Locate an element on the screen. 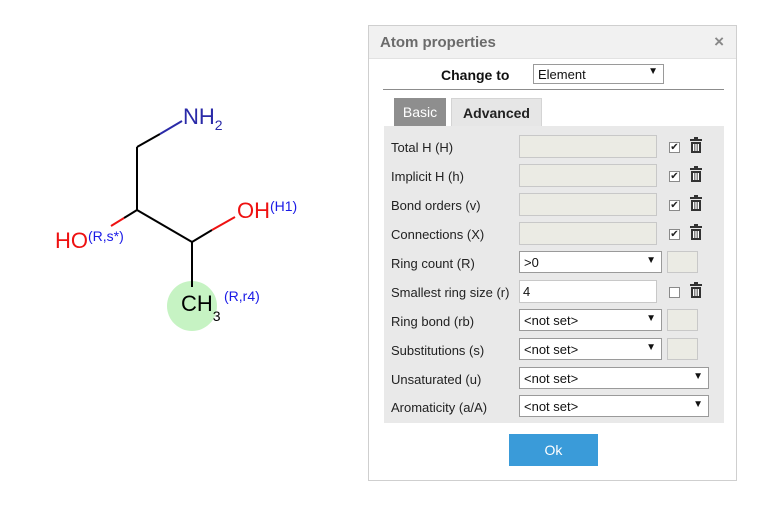 The image size is (773, 523). total-h-checkbox: ✔ is located at coordinates (674, 147).